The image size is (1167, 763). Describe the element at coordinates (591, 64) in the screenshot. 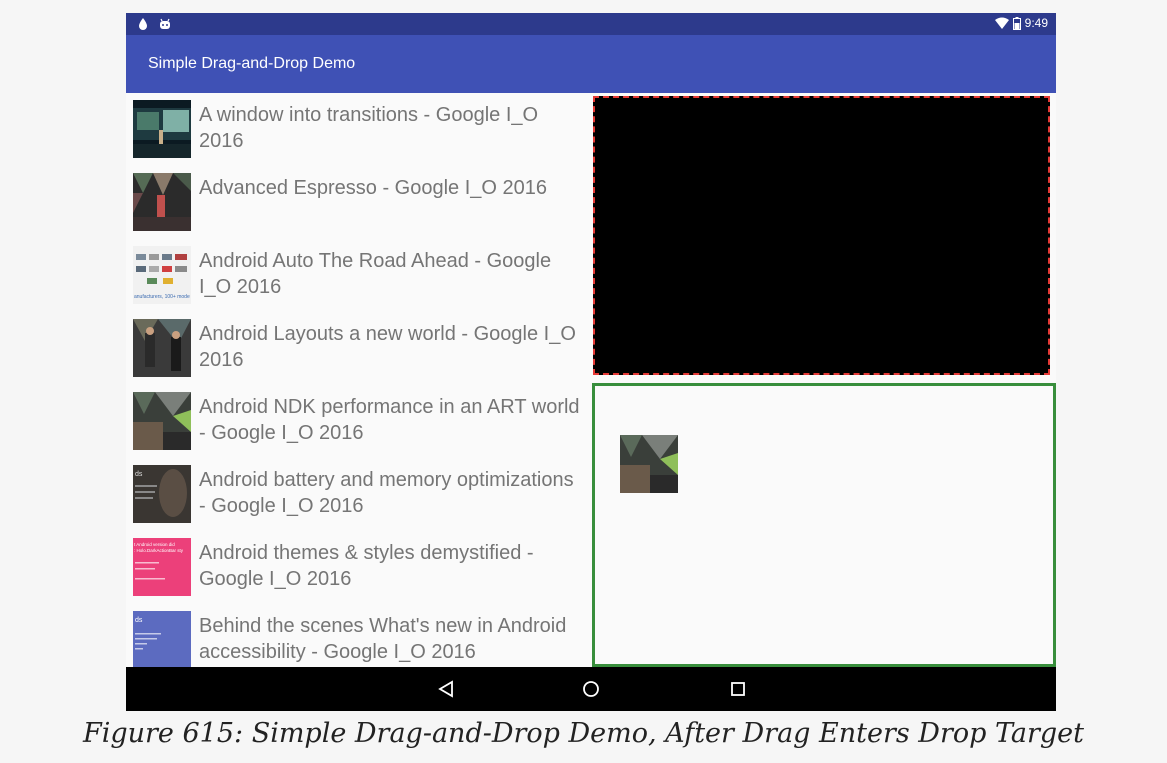

I see `app-bar: Simple Drag-and-Drop Demo` at that location.